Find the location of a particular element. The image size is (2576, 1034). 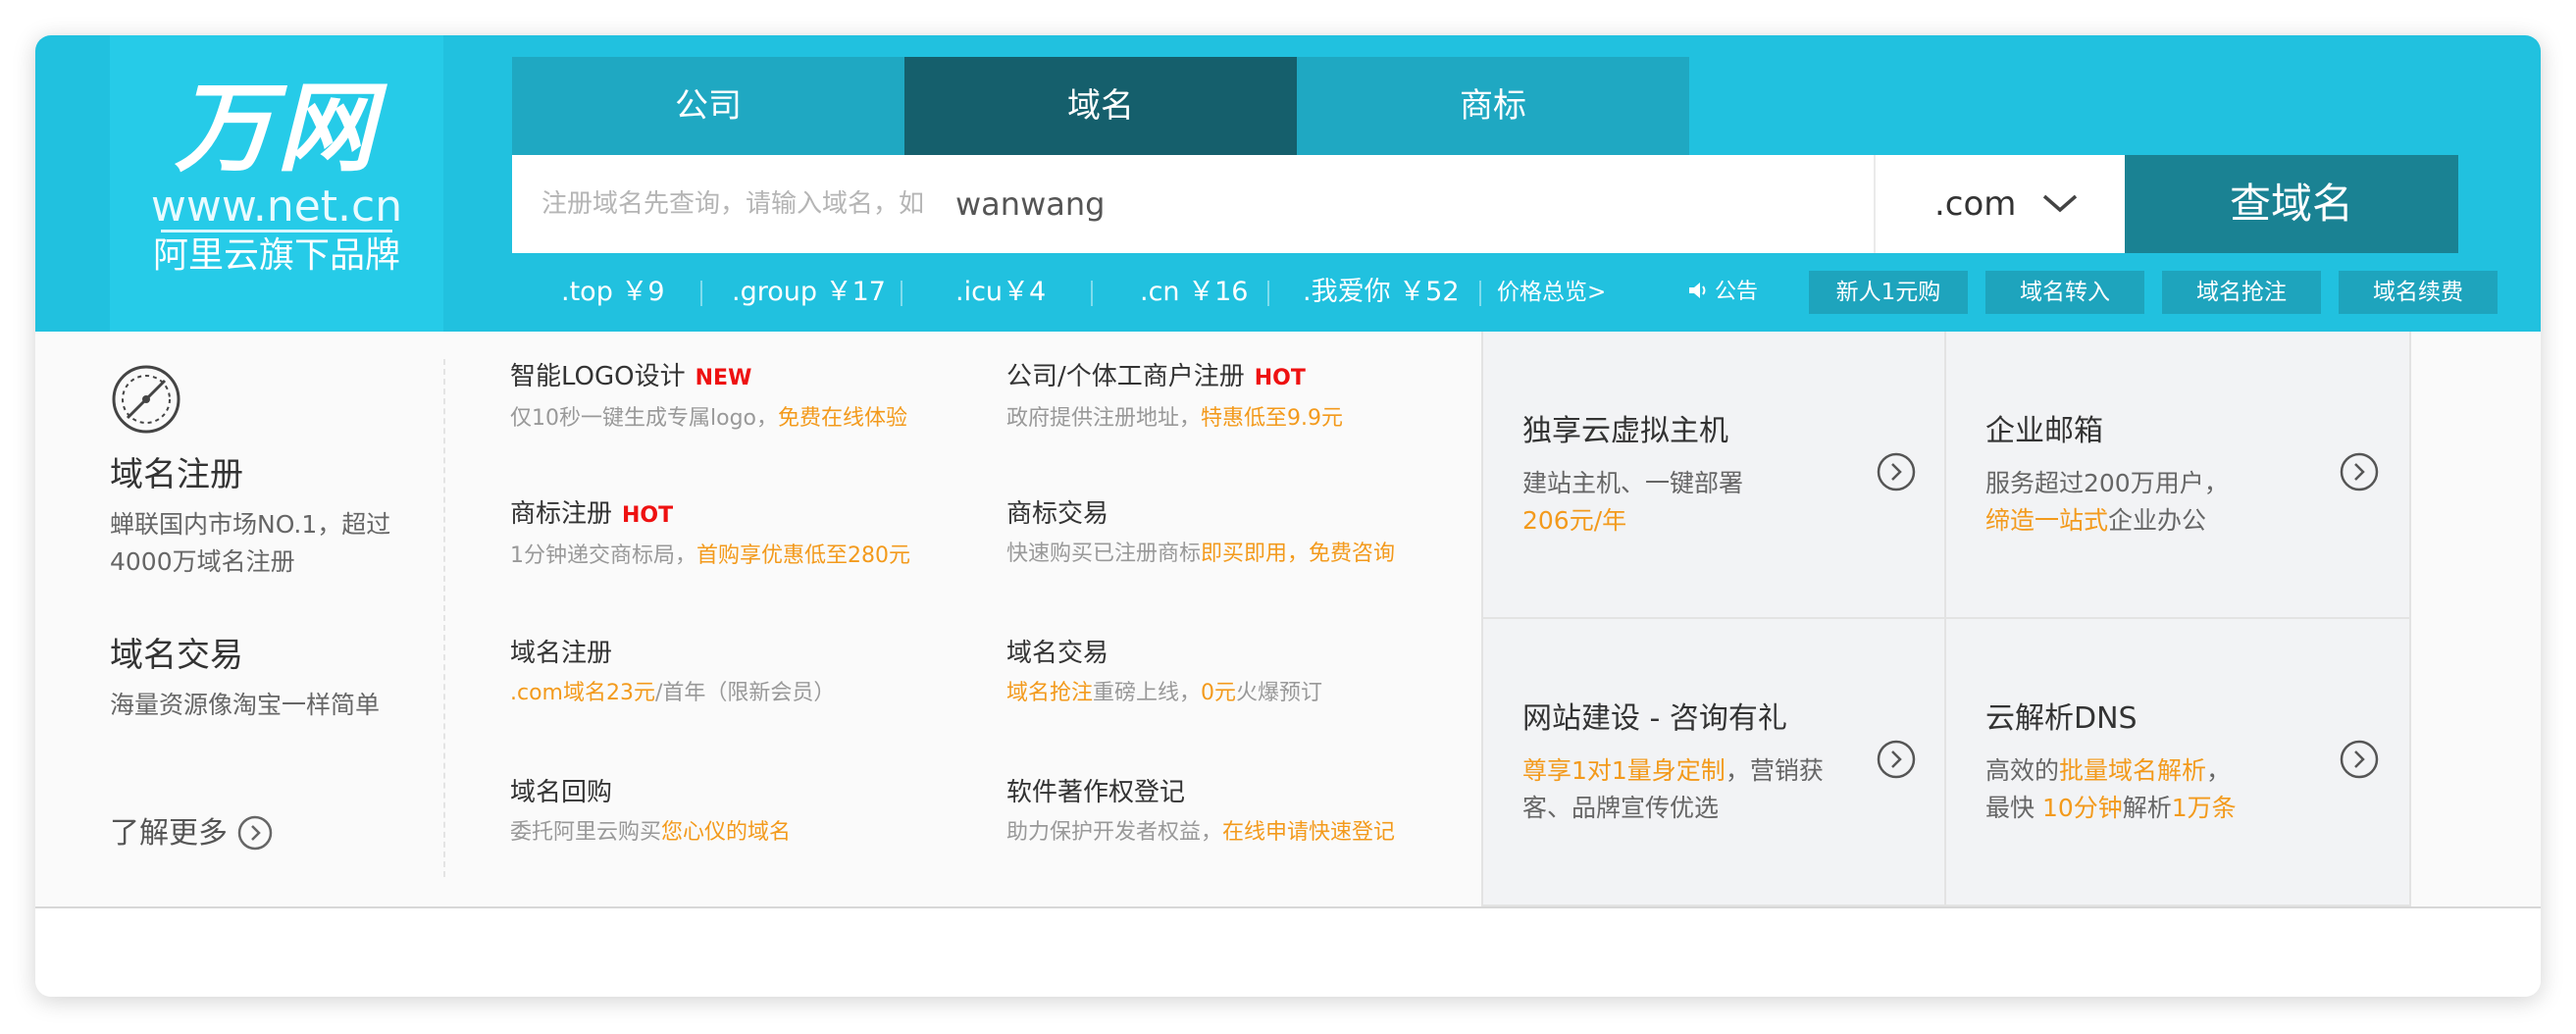

learn-more-label: 了解更多 is located at coordinates (169, 833).